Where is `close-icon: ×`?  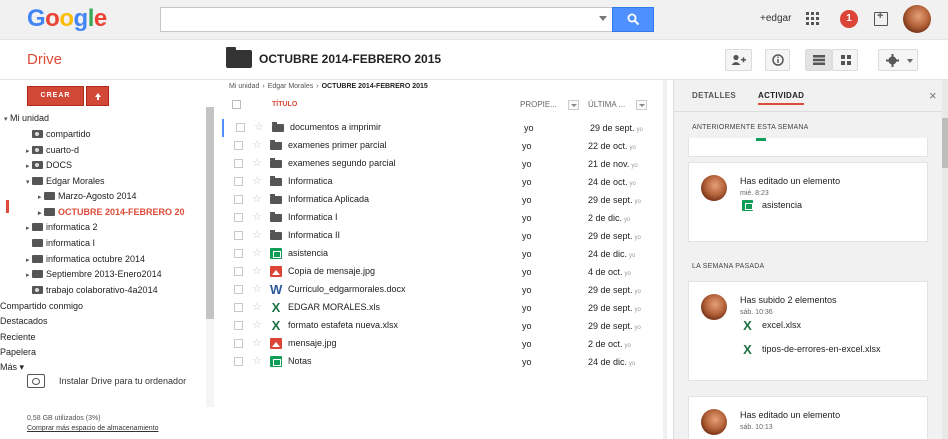
close-icon: × is located at coordinates (933, 95).